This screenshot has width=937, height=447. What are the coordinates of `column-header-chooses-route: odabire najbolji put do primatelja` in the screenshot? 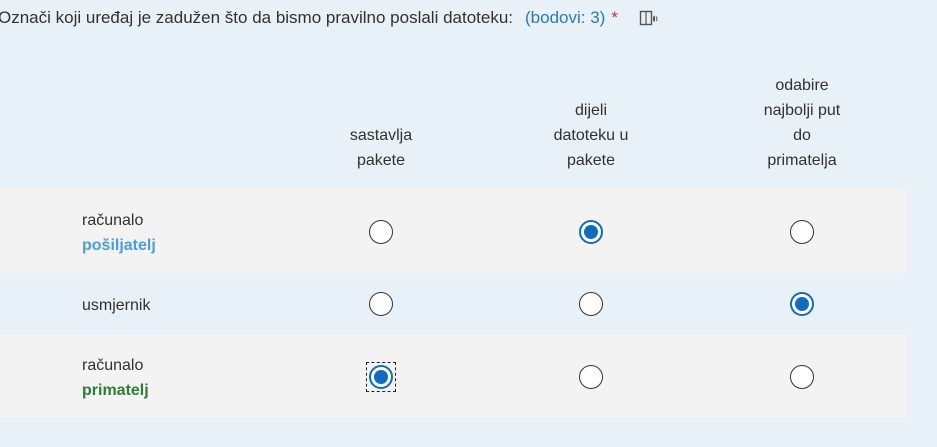 It's located at (802, 123).